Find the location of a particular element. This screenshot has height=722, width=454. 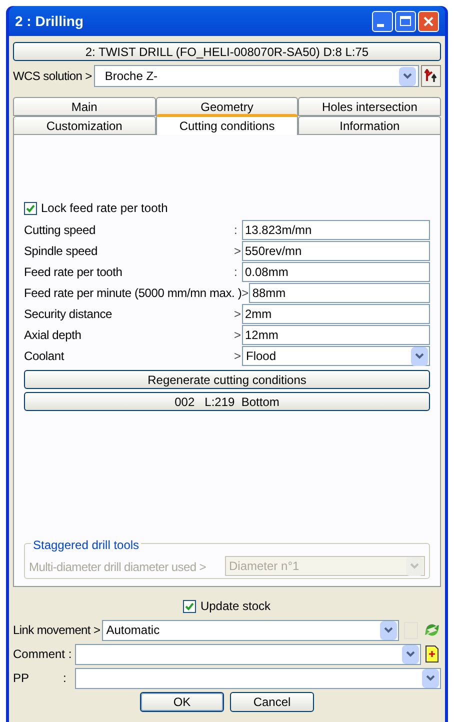

window-title: 2 : Drilling is located at coordinates (49, 21).